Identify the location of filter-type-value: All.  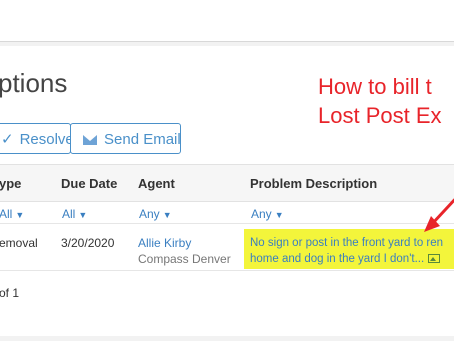
(6, 214).